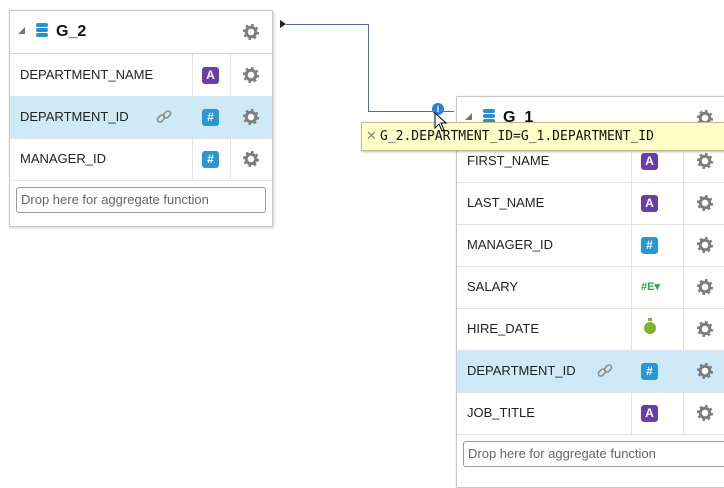 The height and width of the screenshot is (488, 724). What do you see at coordinates (590, 287) in the screenshot?
I see `column-row: SALARY #E▾` at bounding box center [590, 287].